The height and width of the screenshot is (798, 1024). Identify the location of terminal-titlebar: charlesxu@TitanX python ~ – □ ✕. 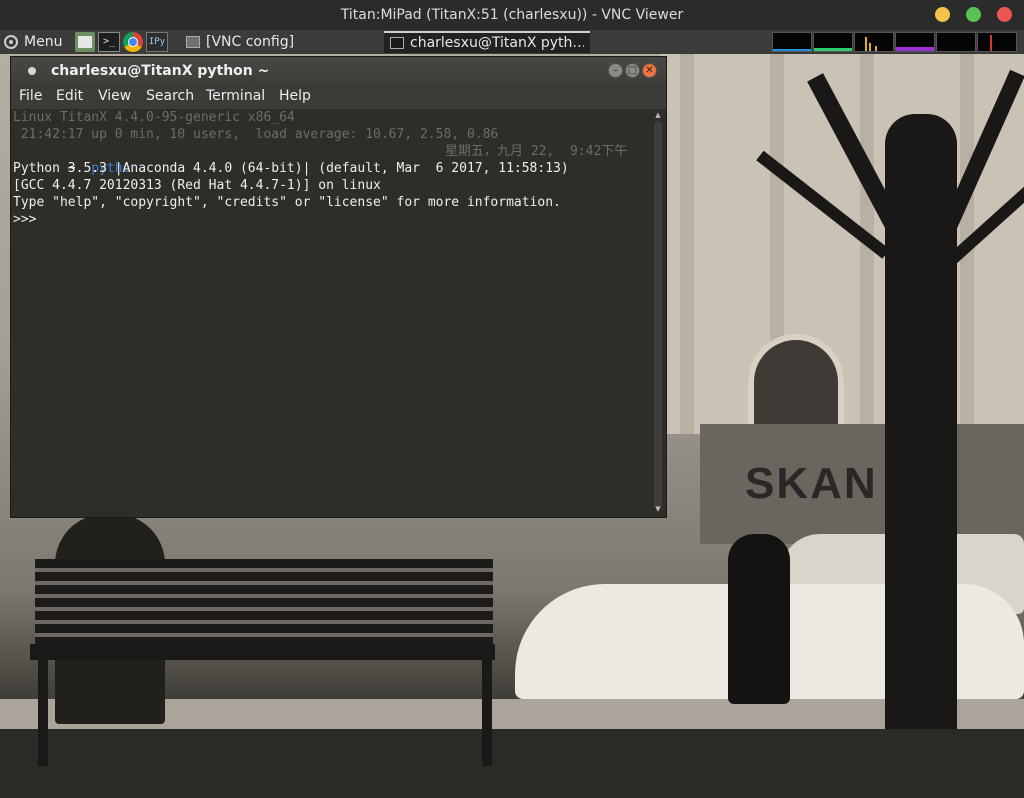
(338, 71).